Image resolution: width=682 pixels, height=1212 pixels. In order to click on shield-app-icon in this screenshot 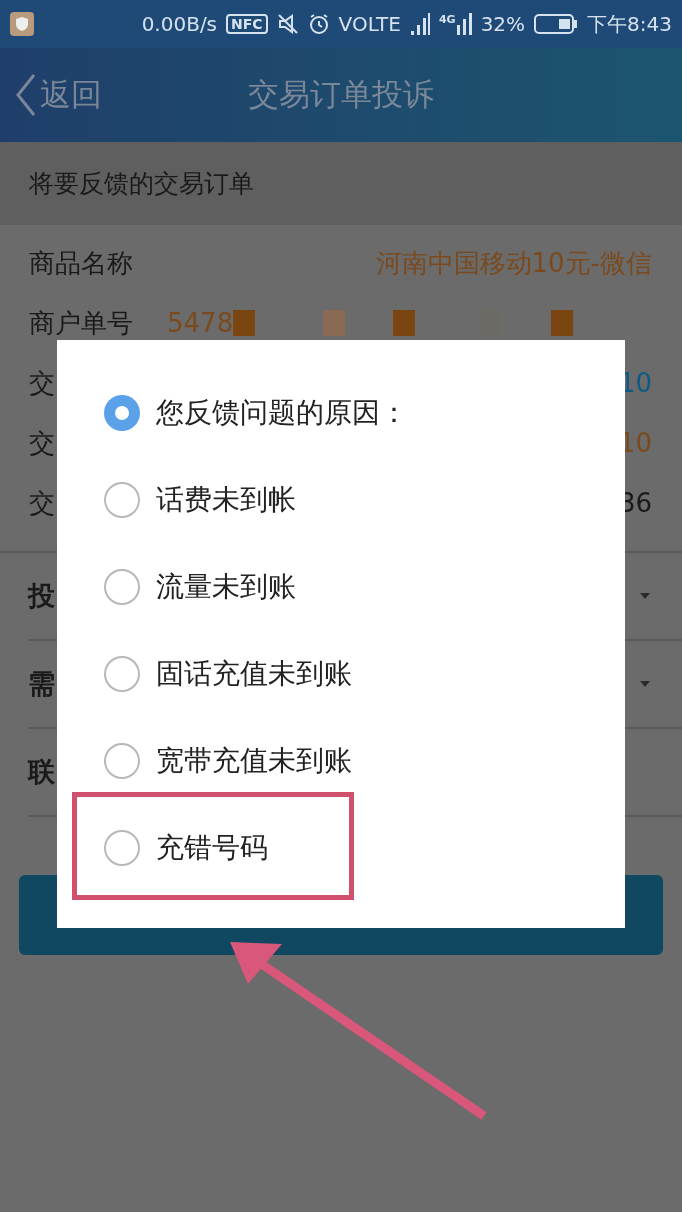, I will do `click(22, 24)`.